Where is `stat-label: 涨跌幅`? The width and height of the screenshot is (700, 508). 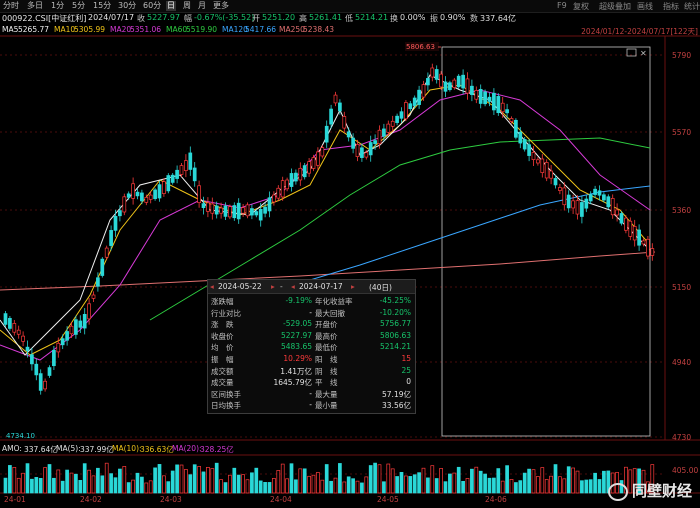 stat-label: 涨跌幅 is located at coordinates (222, 301).